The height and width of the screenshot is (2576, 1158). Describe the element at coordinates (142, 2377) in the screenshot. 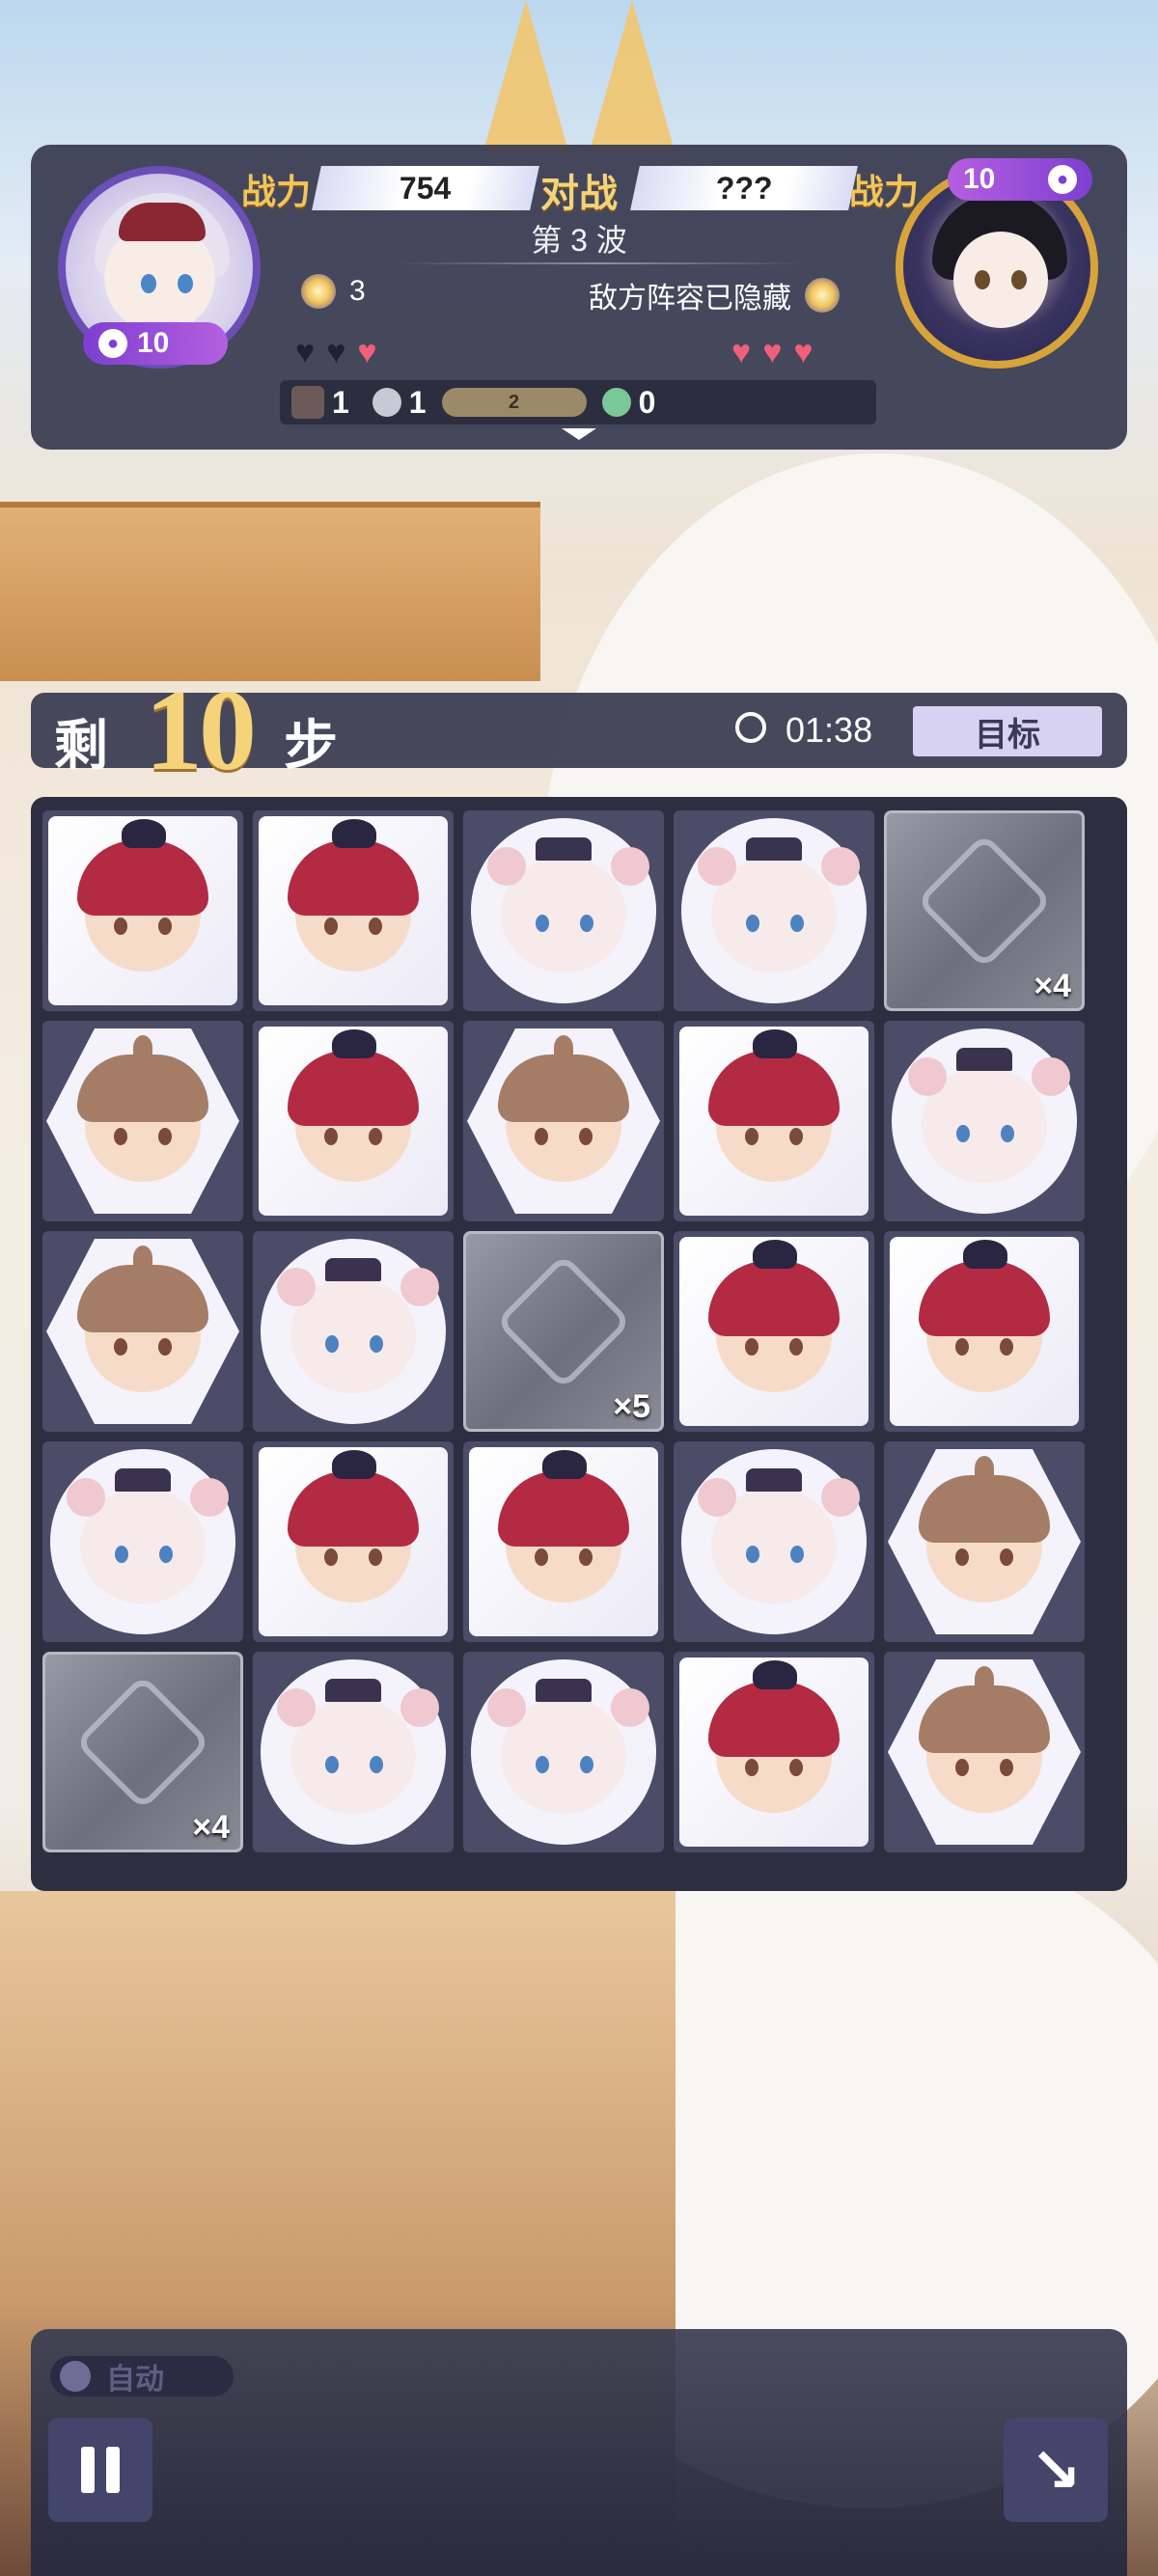

I see `auto-toggle: 自动` at that location.